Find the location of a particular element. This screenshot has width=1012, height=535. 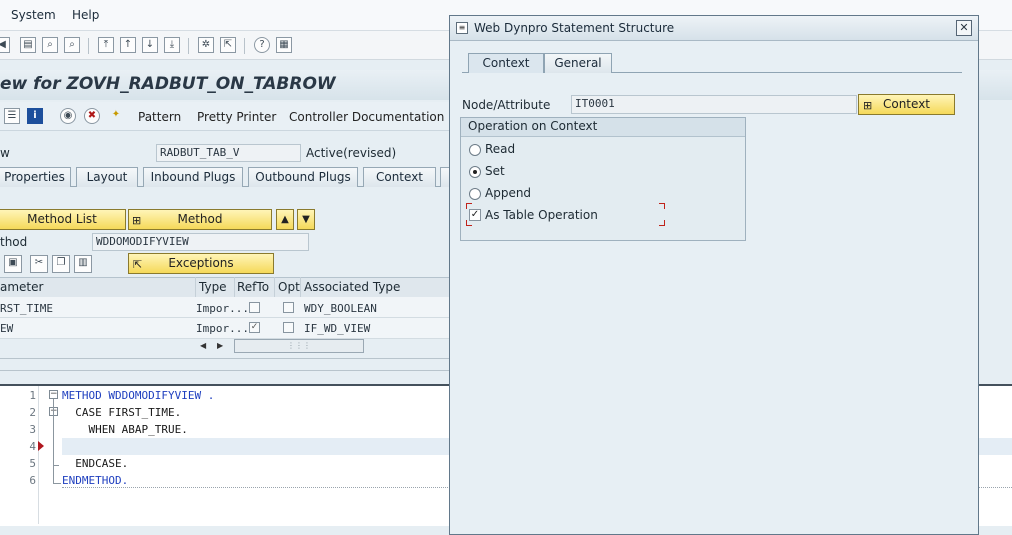

arrow-up-icon: ▲ is located at coordinates (285, 219).